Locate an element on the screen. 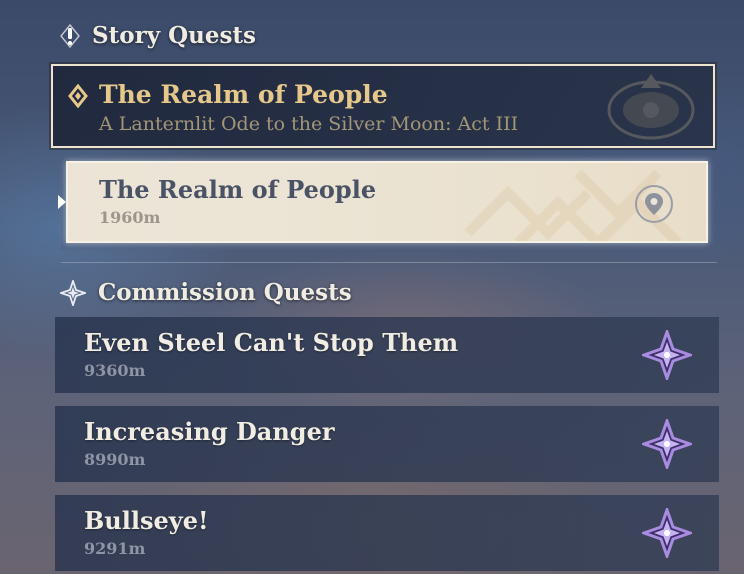 The image size is (744, 574). objective-card: The Realm of People 1960m is located at coordinates (387, 202).